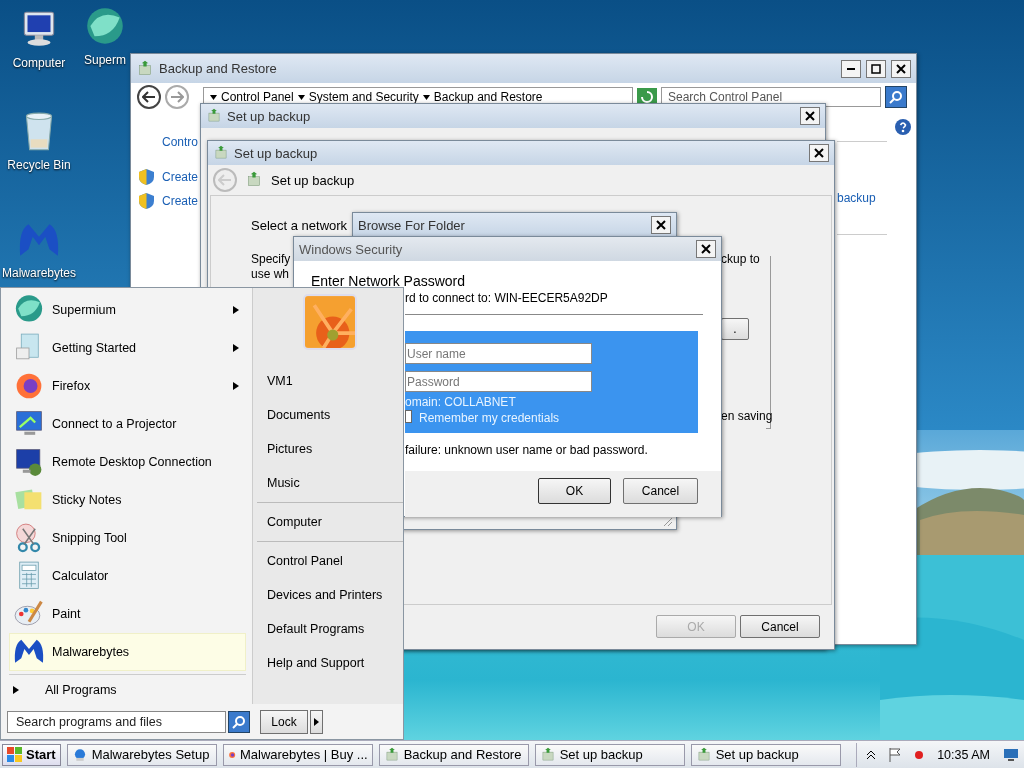  I want to click on icon-label: Recycle Bin, so click(39, 165).